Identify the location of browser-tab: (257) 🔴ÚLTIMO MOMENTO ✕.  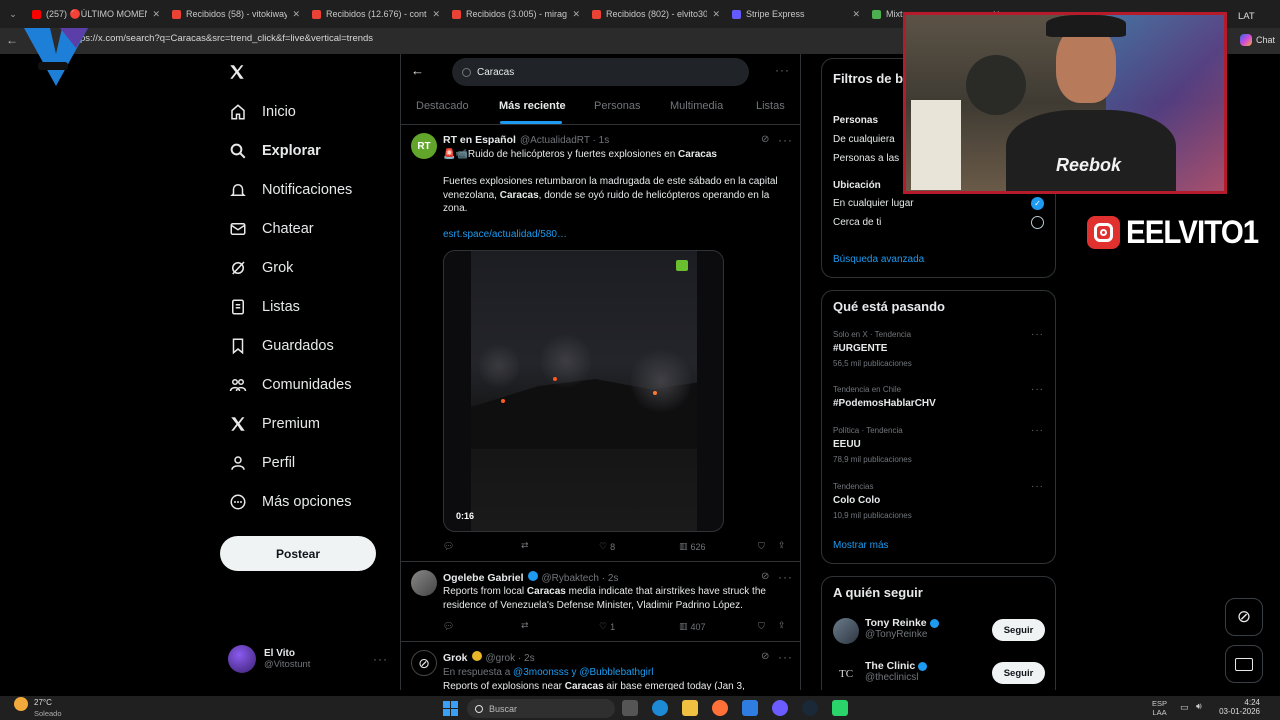
(96, 14).